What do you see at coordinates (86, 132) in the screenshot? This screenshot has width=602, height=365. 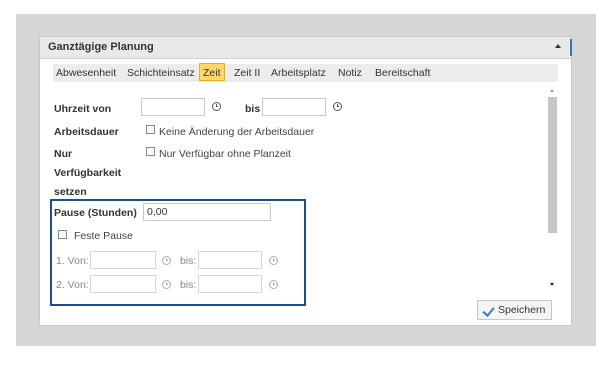 I see `arbeitsdauer-label: Arbeitsdauer` at bounding box center [86, 132].